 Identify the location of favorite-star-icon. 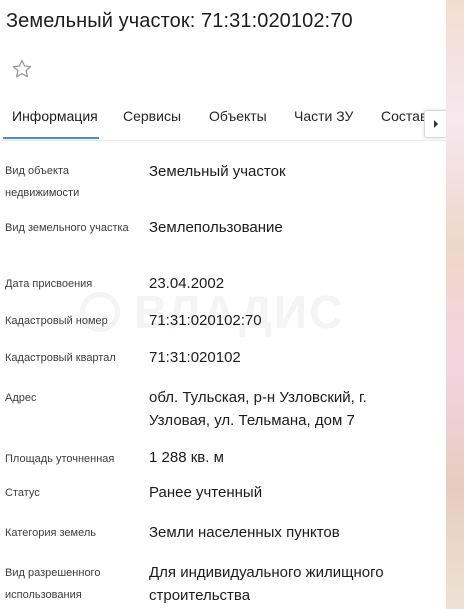
(22, 69).